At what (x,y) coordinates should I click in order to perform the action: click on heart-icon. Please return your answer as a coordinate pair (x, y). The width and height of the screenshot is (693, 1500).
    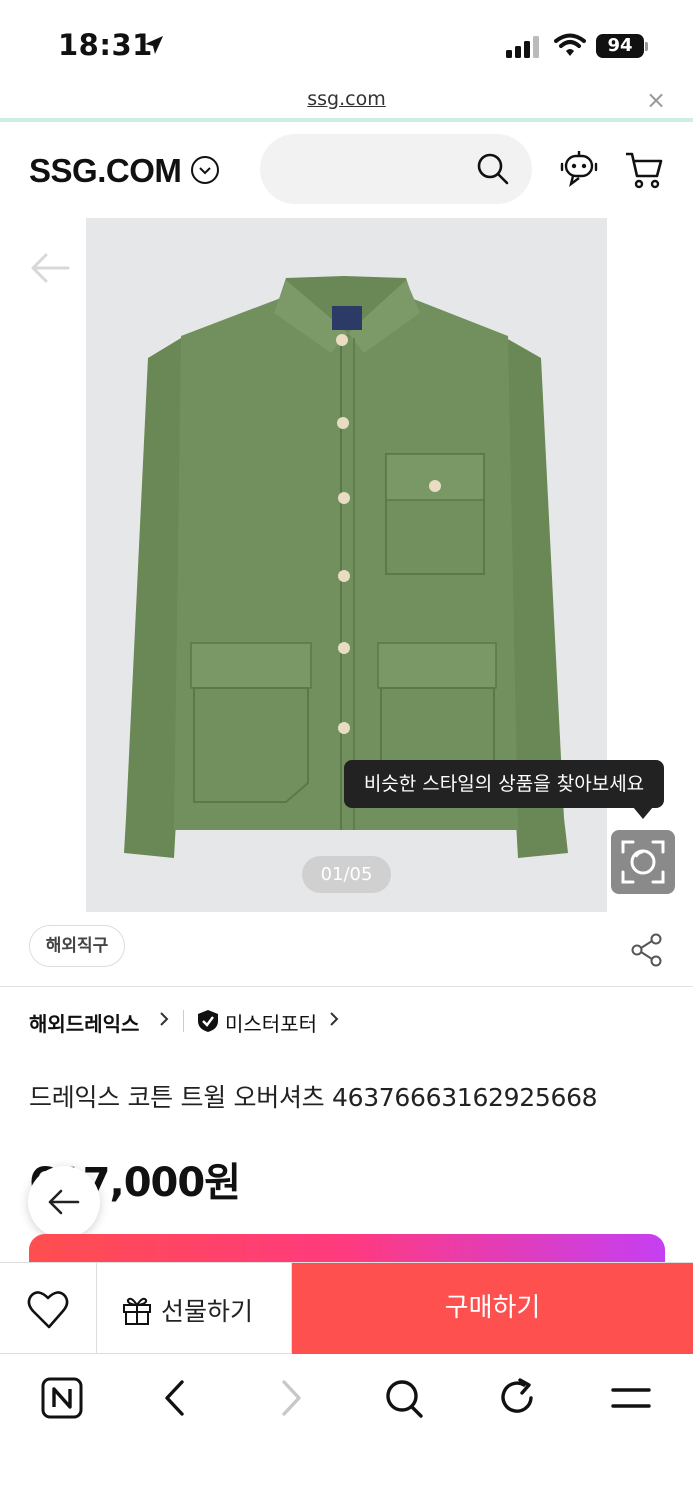
    Looking at the image, I should click on (48, 1310).